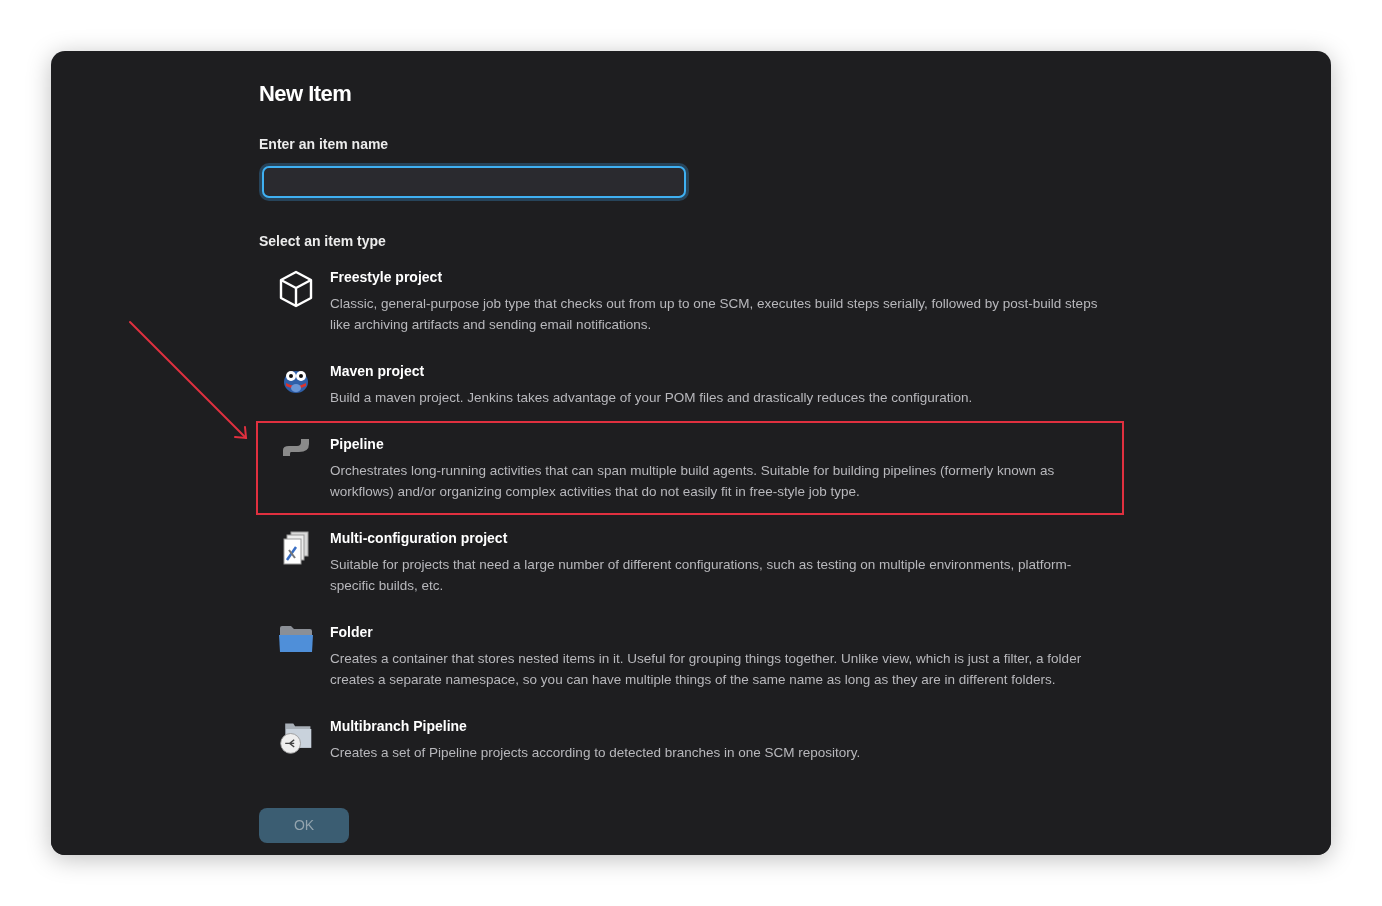  What do you see at coordinates (324, 144) in the screenshot?
I see `field-label: Enter an item name` at bounding box center [324, 144].